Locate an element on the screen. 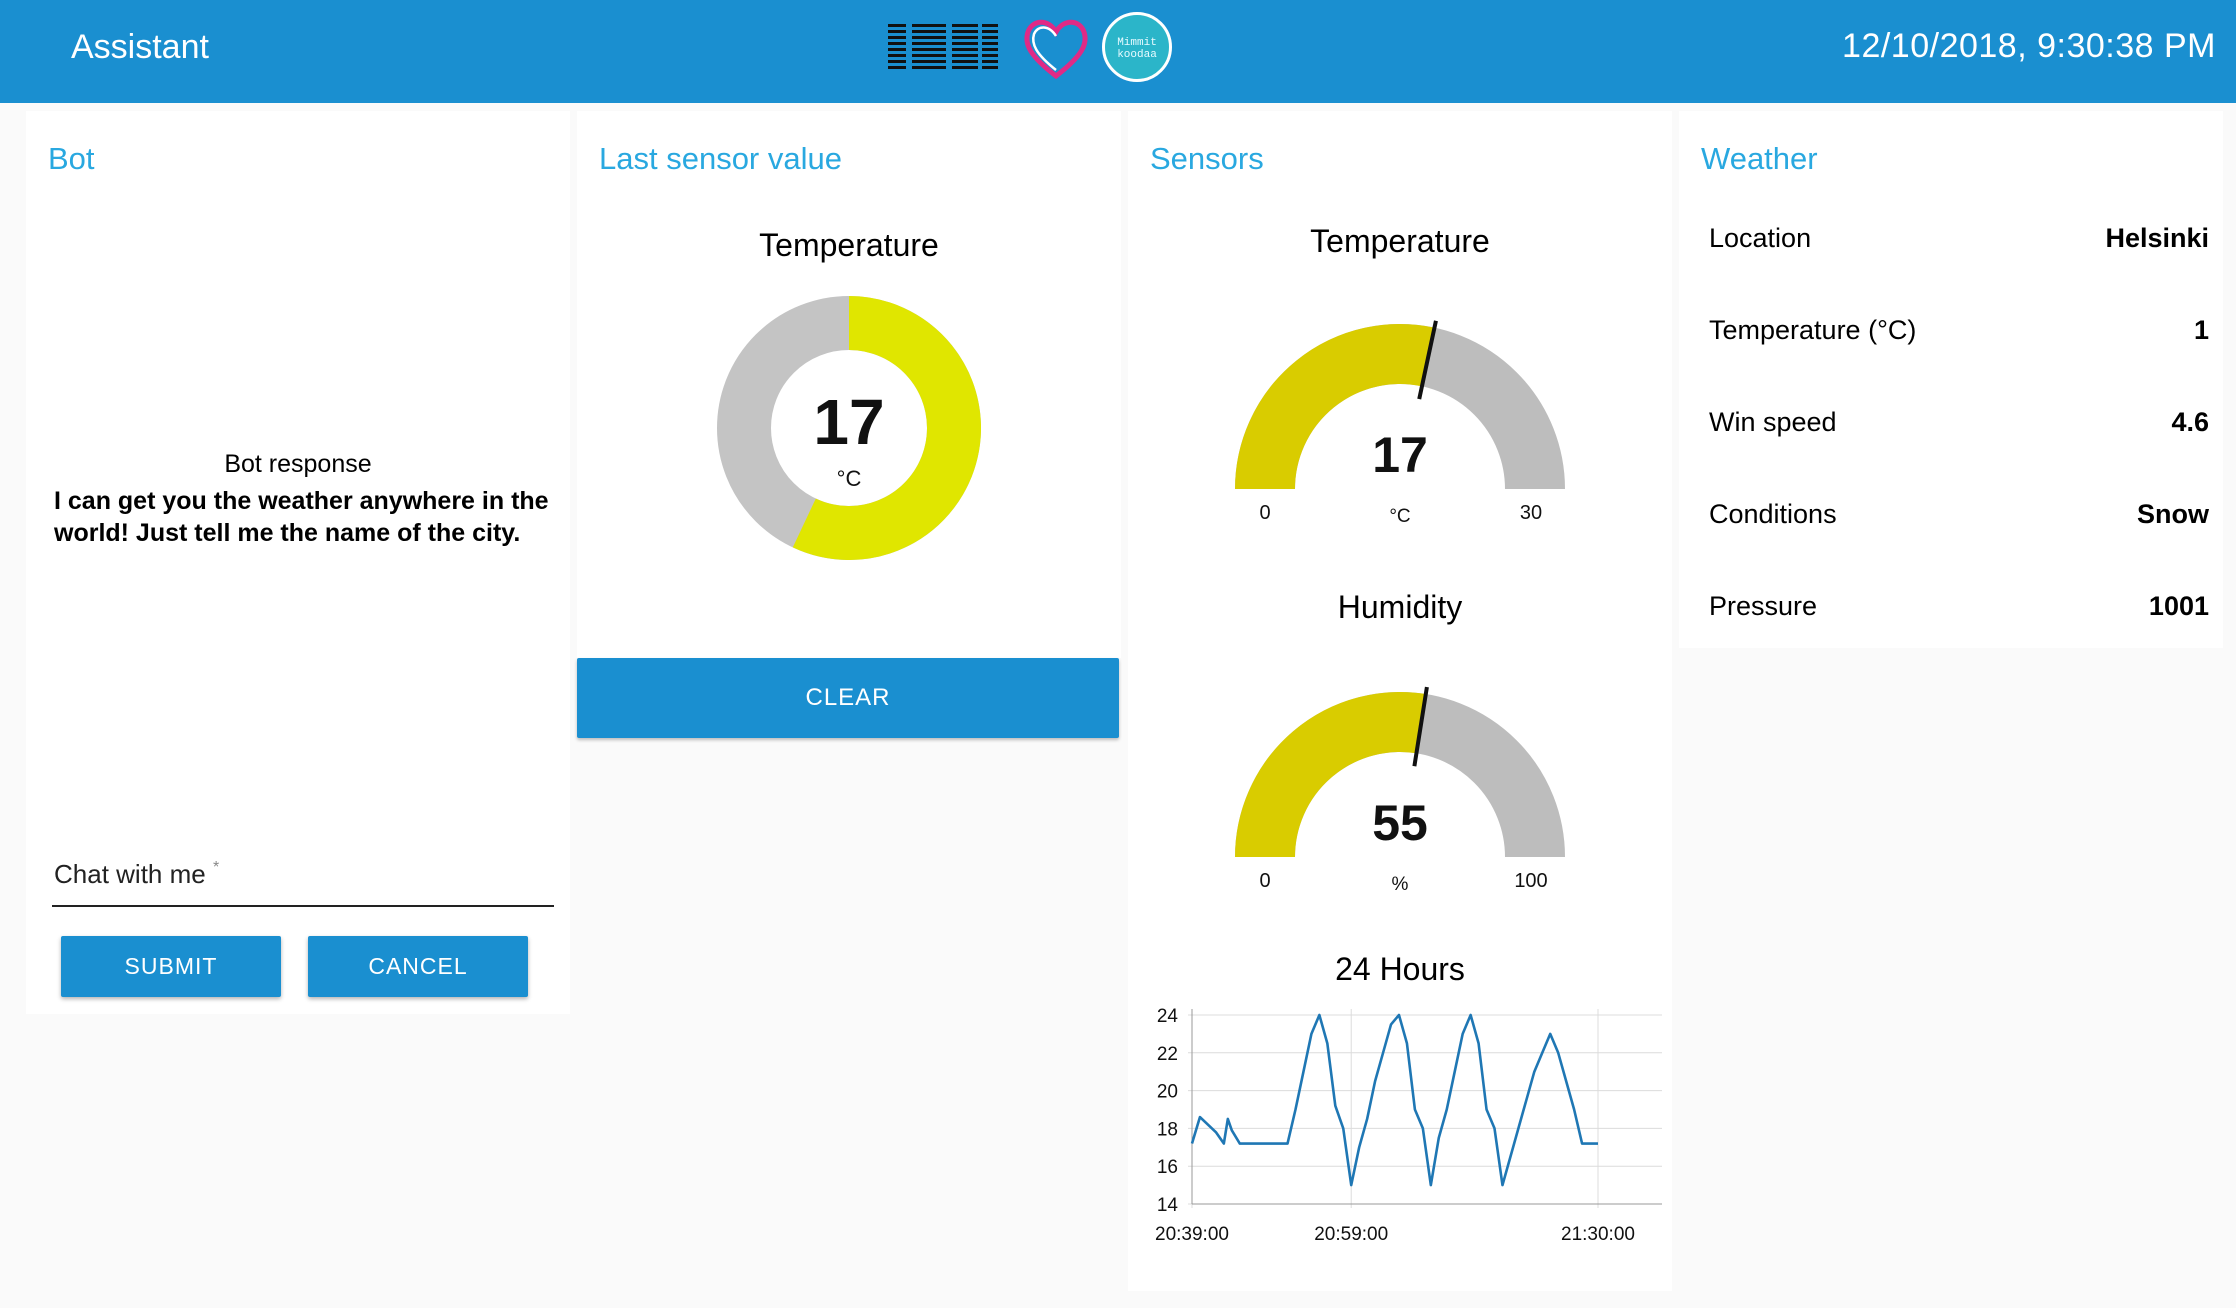 This screenshot has width=2236, height=1308. humidity-gauge-min: 0 is located at coordinates (1264, 881).